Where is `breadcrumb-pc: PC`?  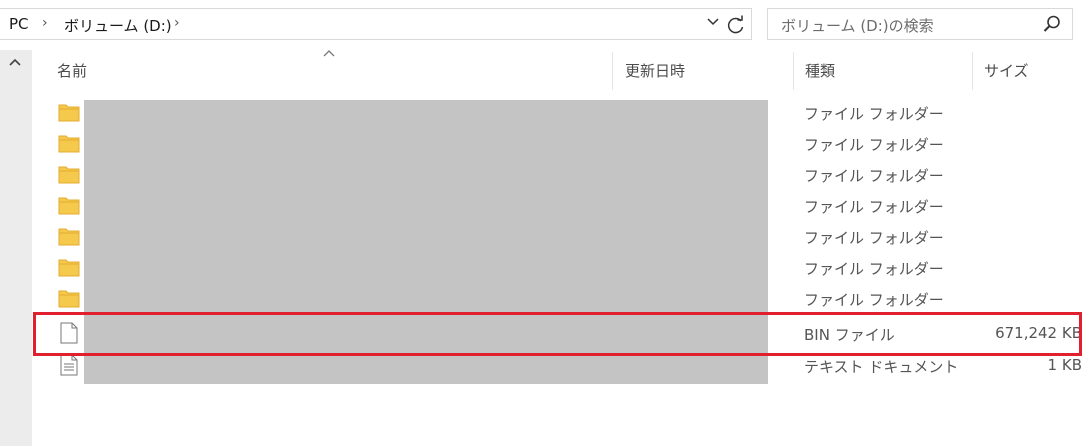
breadcrumb-pc: PC is located at coordinates (19, 24).